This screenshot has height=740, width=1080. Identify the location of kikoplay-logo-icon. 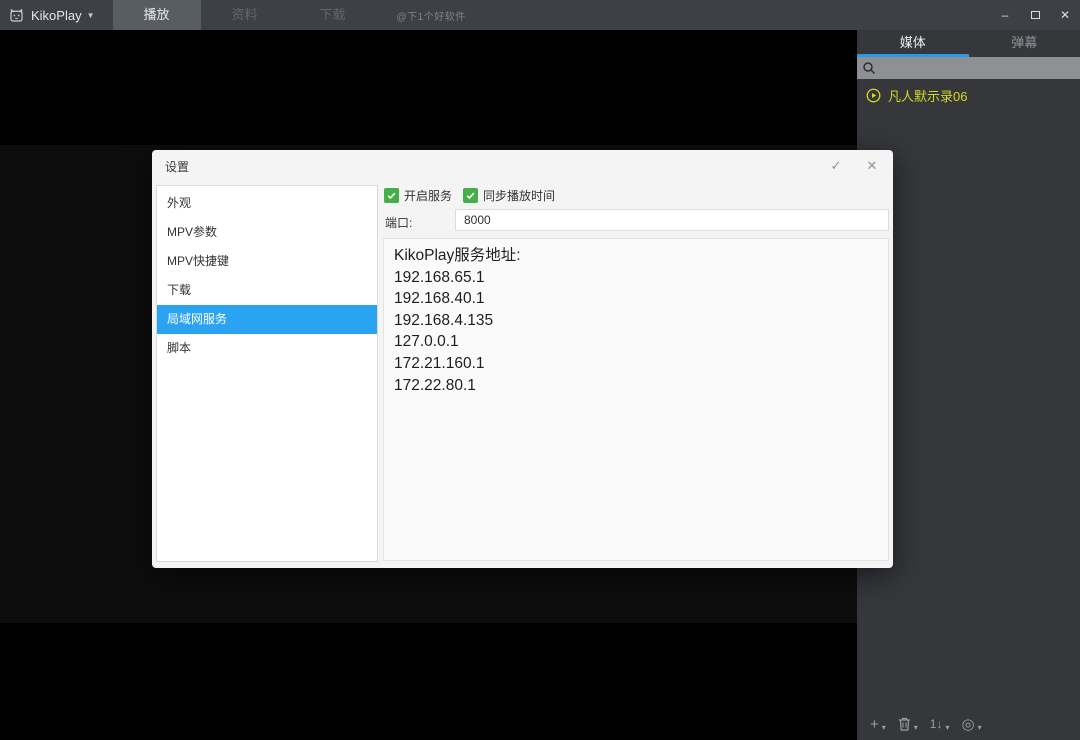
(16, 15).